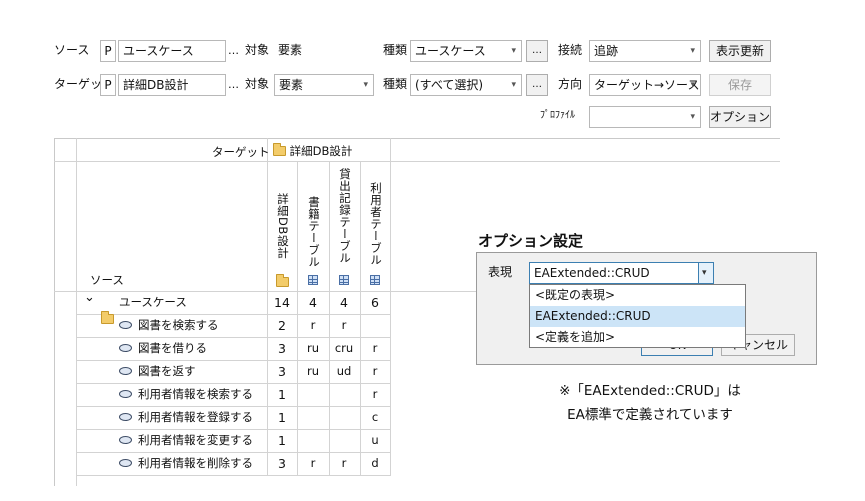 Image resolution: width=865 pixels, height=501 pixels. I want to click on dropdown-arrow-button: ▾, so click(705, 273).